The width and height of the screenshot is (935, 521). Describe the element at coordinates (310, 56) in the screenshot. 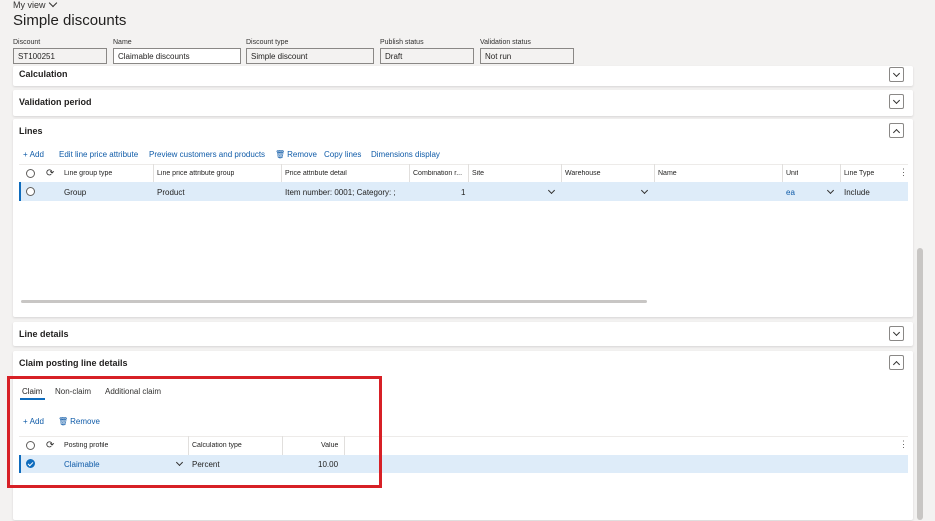

I see `discount-type-field: Simple discount` at that location.